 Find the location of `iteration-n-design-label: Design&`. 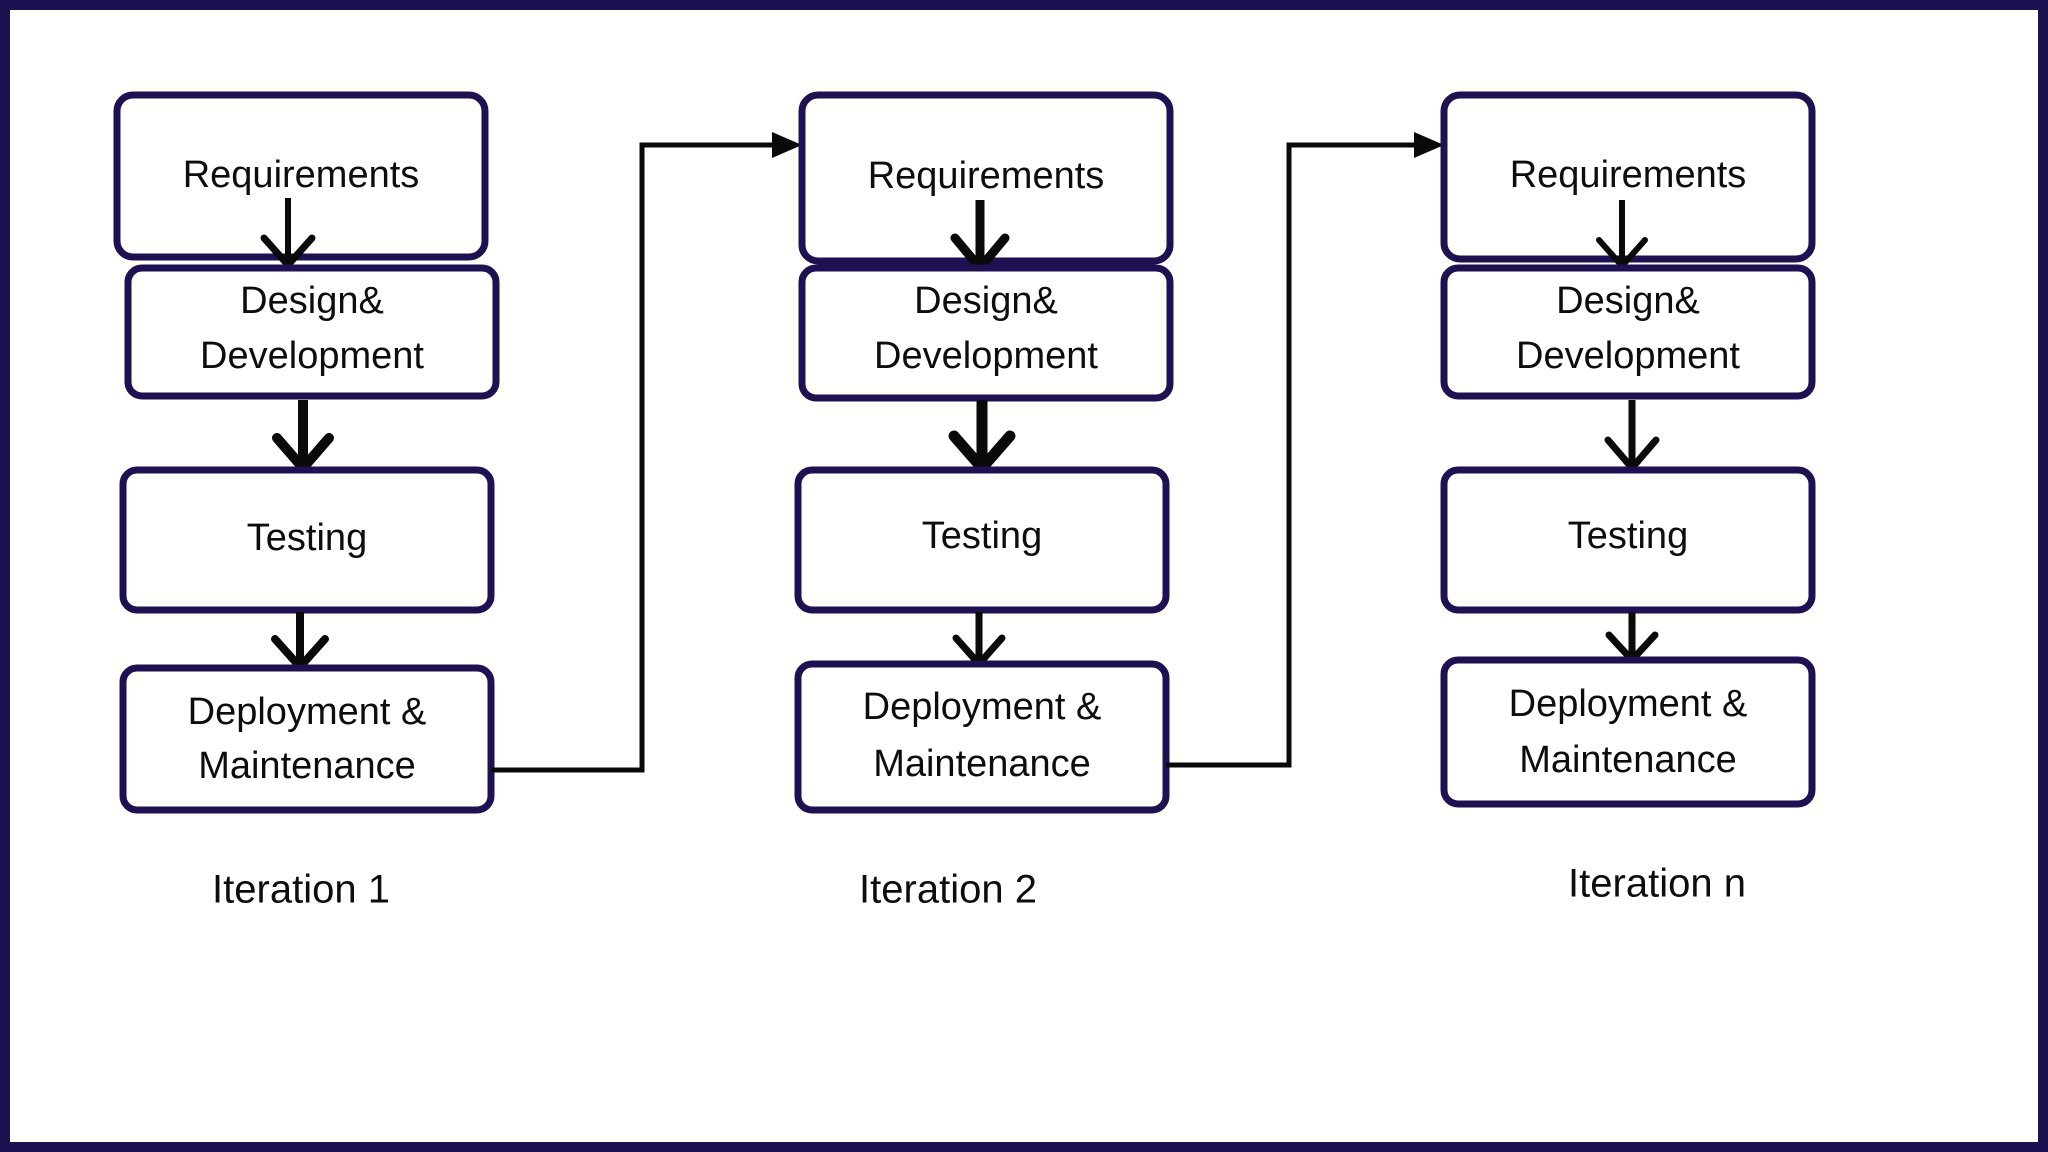

iteration-n-design-label: Design& is located at coordinates (1628, 301).